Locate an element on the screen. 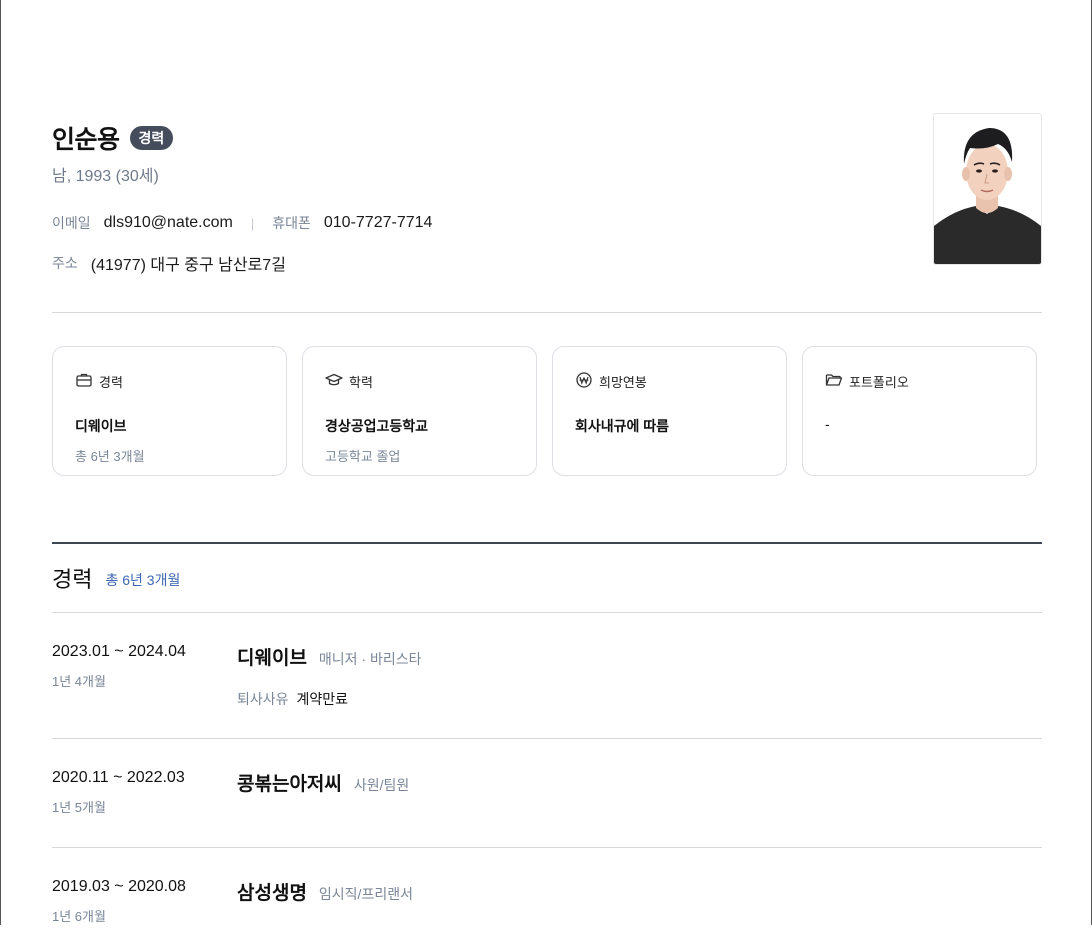 The image size is (1092, 938). card-education-title: 학력 is located at coordinates (361, 382).